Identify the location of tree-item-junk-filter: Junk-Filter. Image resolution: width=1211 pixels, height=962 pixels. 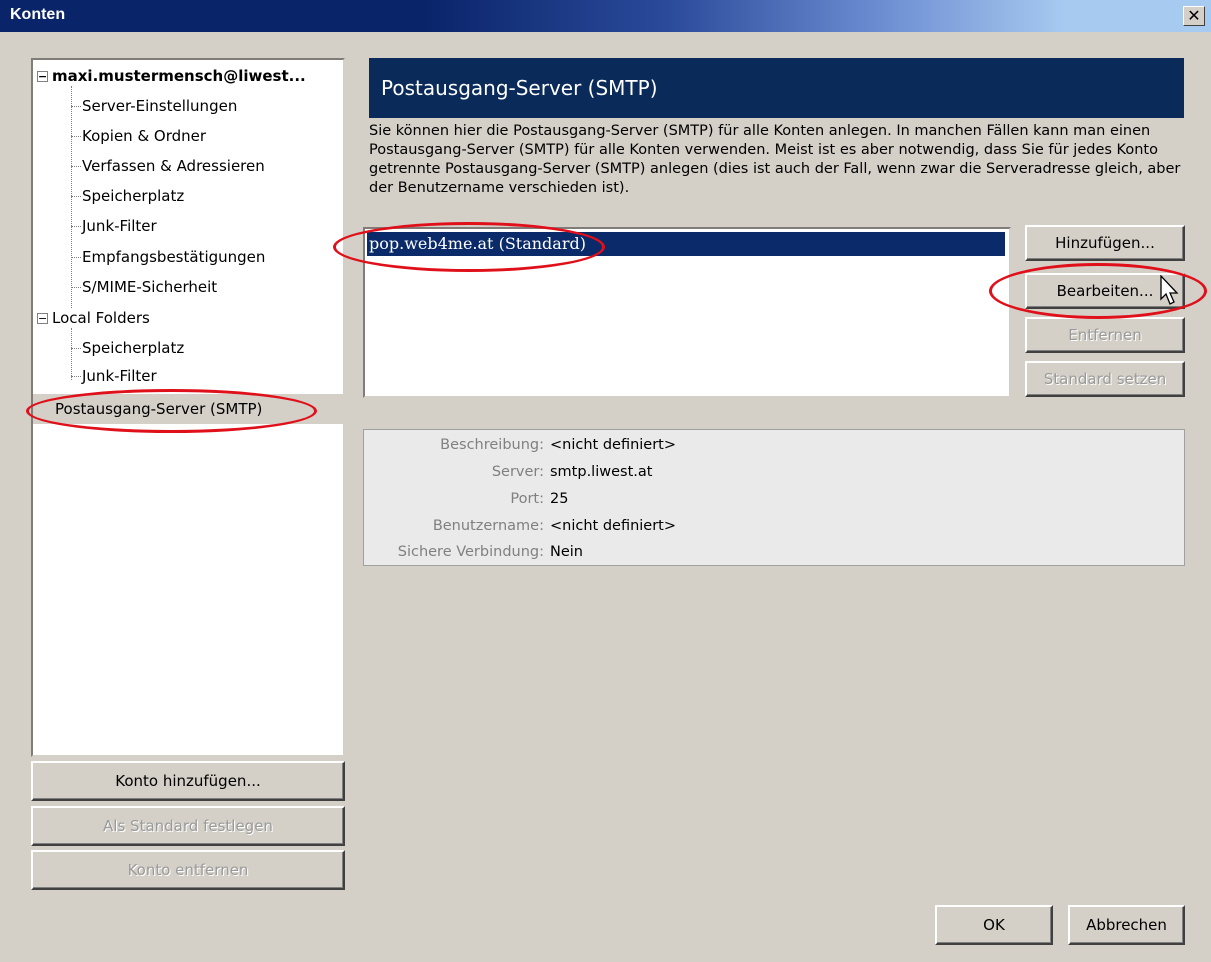
(114, 226).